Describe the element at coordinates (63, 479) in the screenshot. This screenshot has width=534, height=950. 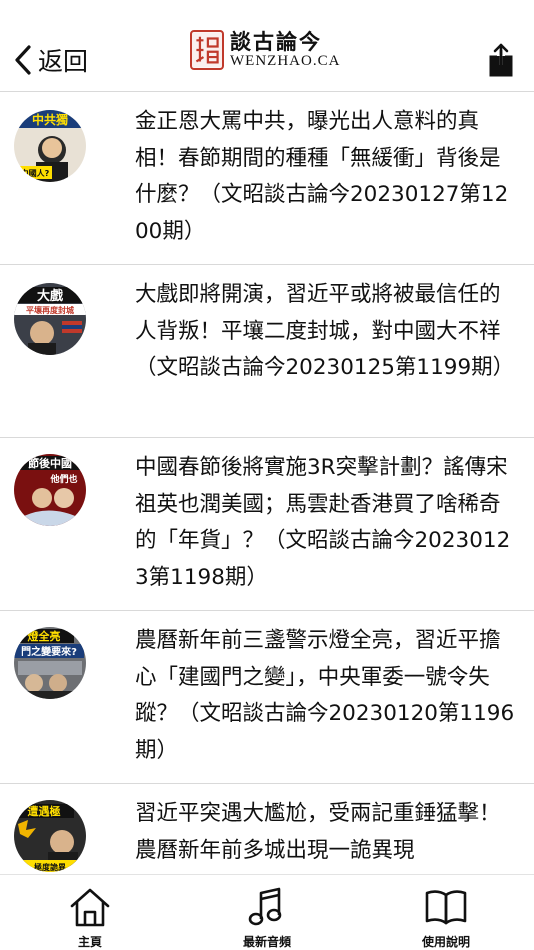
I see `thumbnail-caption: 他們也` at that location.